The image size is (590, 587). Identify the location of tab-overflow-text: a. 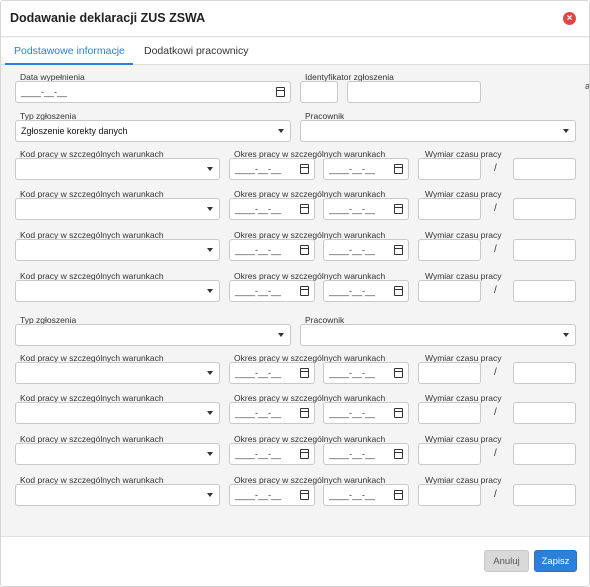
(587, 86).